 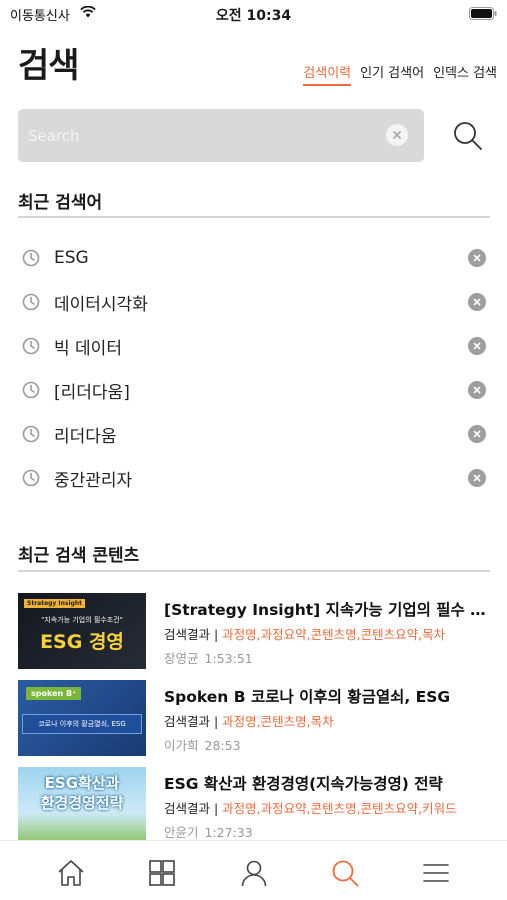 I want to click on tab-bar-menu, so click(x=436, y=873).